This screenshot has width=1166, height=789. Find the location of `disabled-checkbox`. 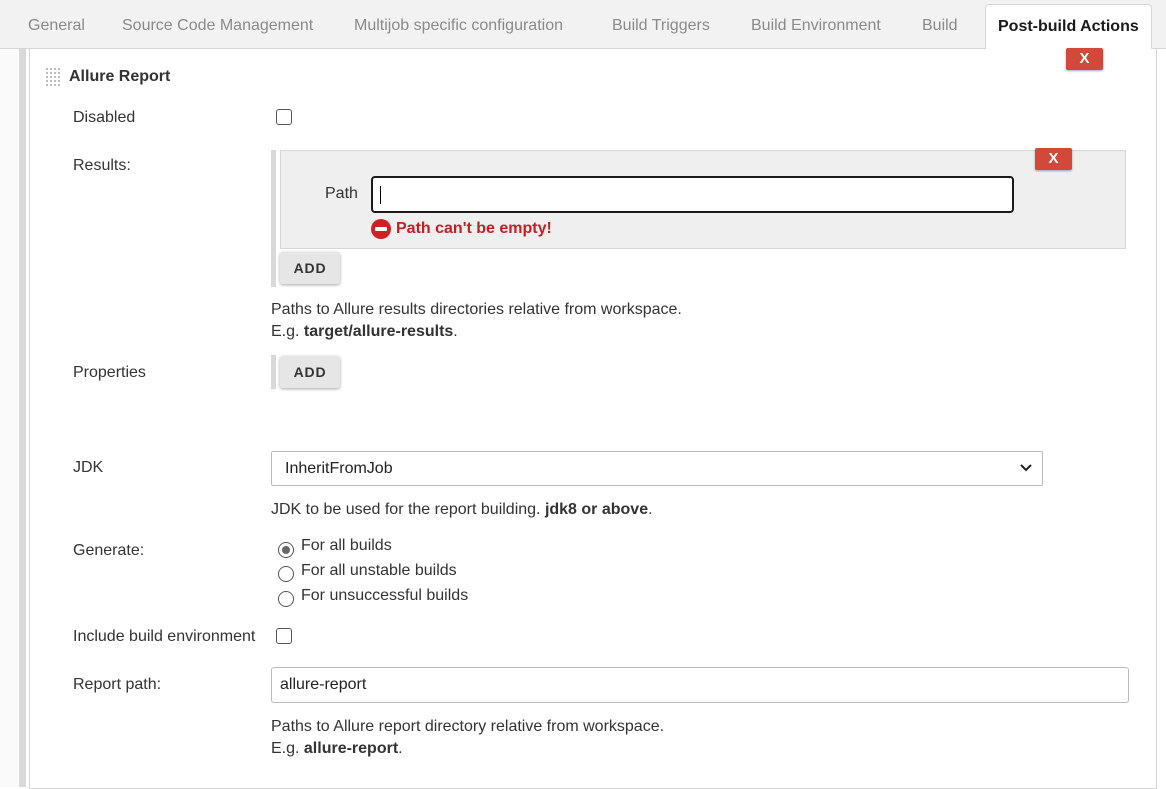

disabled-checkbox is located at coordinates (284, 117).